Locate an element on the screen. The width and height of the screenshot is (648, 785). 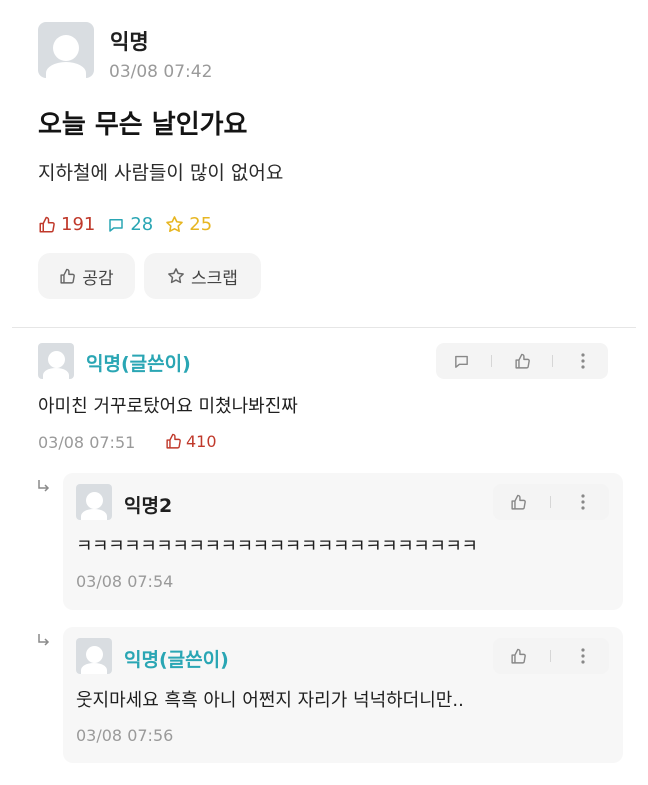
comment-toolbar is located at coordinates (522, 361).